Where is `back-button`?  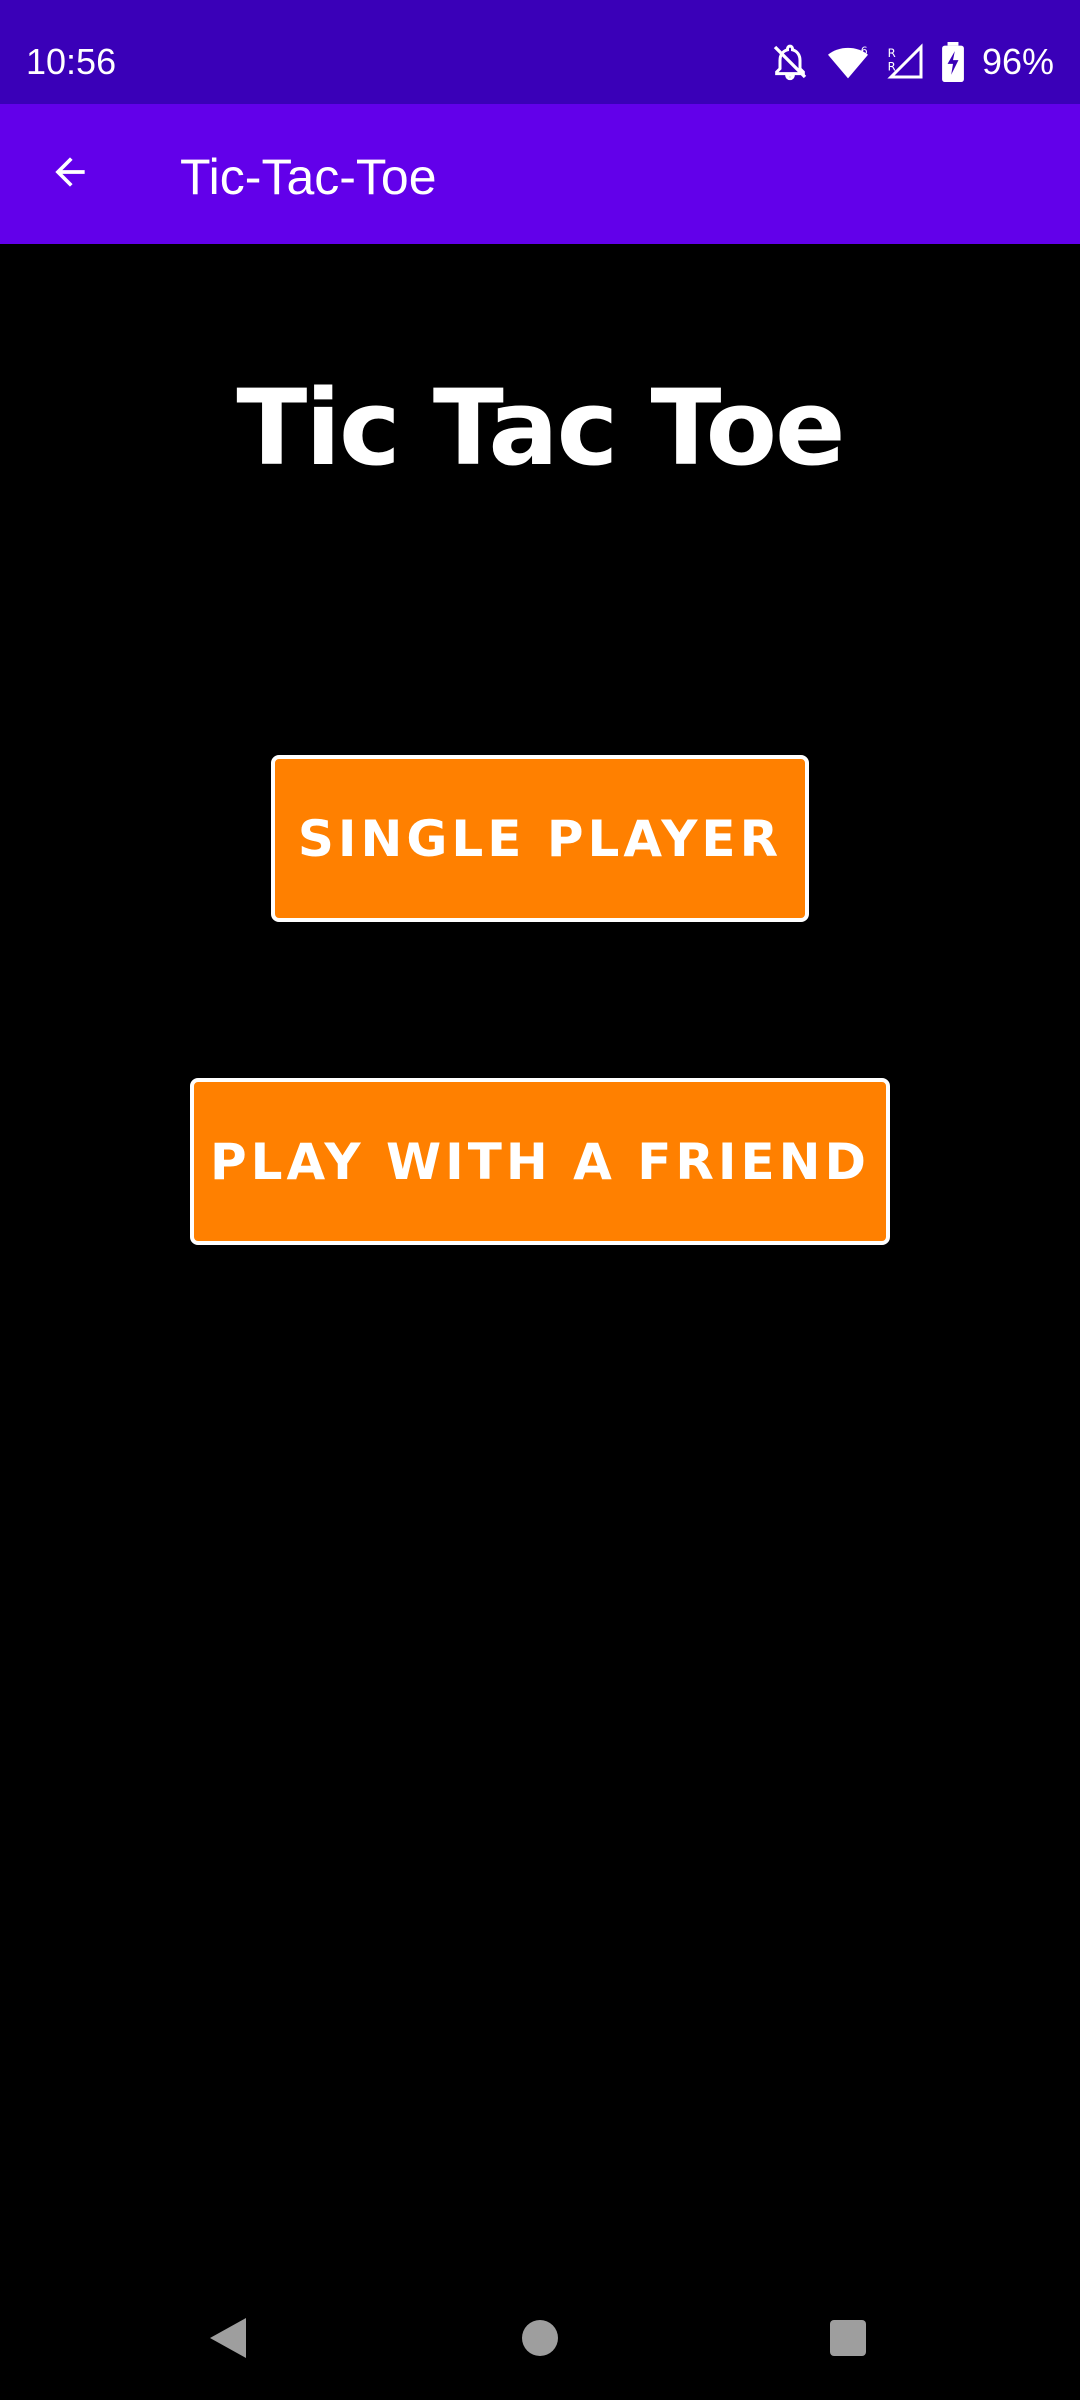 back-button is located at coordinates (70, 174).